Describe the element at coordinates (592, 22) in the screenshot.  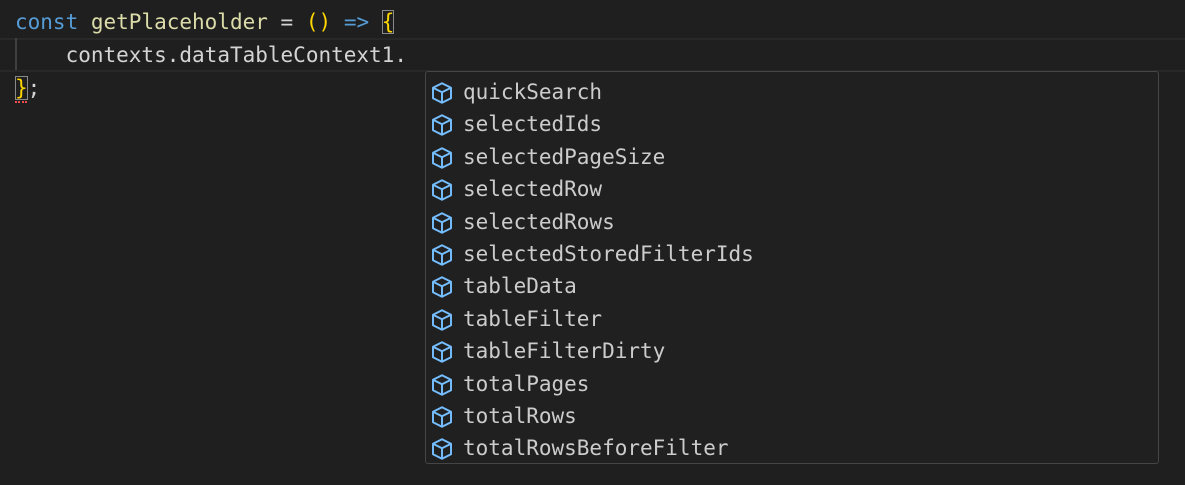
I see `code-line-1: const getPlaceholder = () => {` at that location.